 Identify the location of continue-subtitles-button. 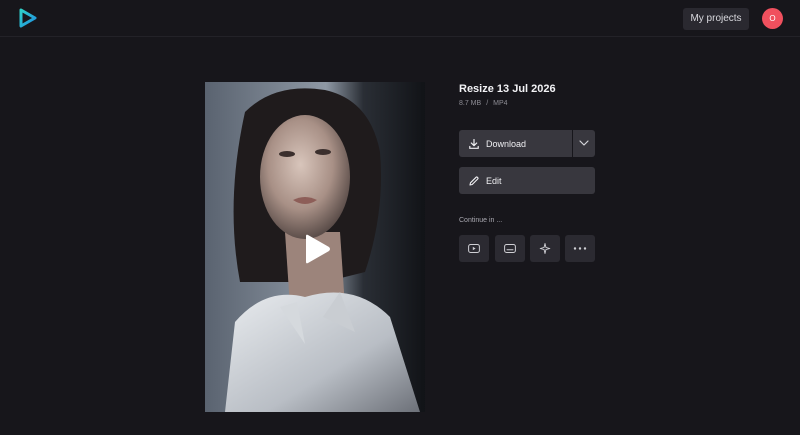
(510, 248).